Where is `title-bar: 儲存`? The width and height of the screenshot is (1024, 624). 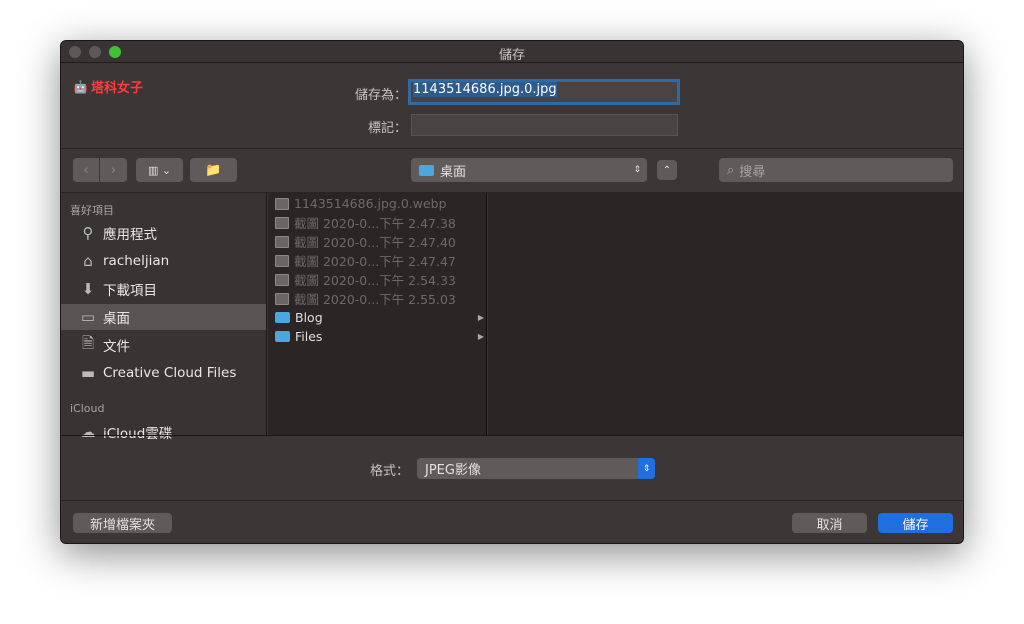
title-bar: 儲存 is located at coordinates (512, 52).